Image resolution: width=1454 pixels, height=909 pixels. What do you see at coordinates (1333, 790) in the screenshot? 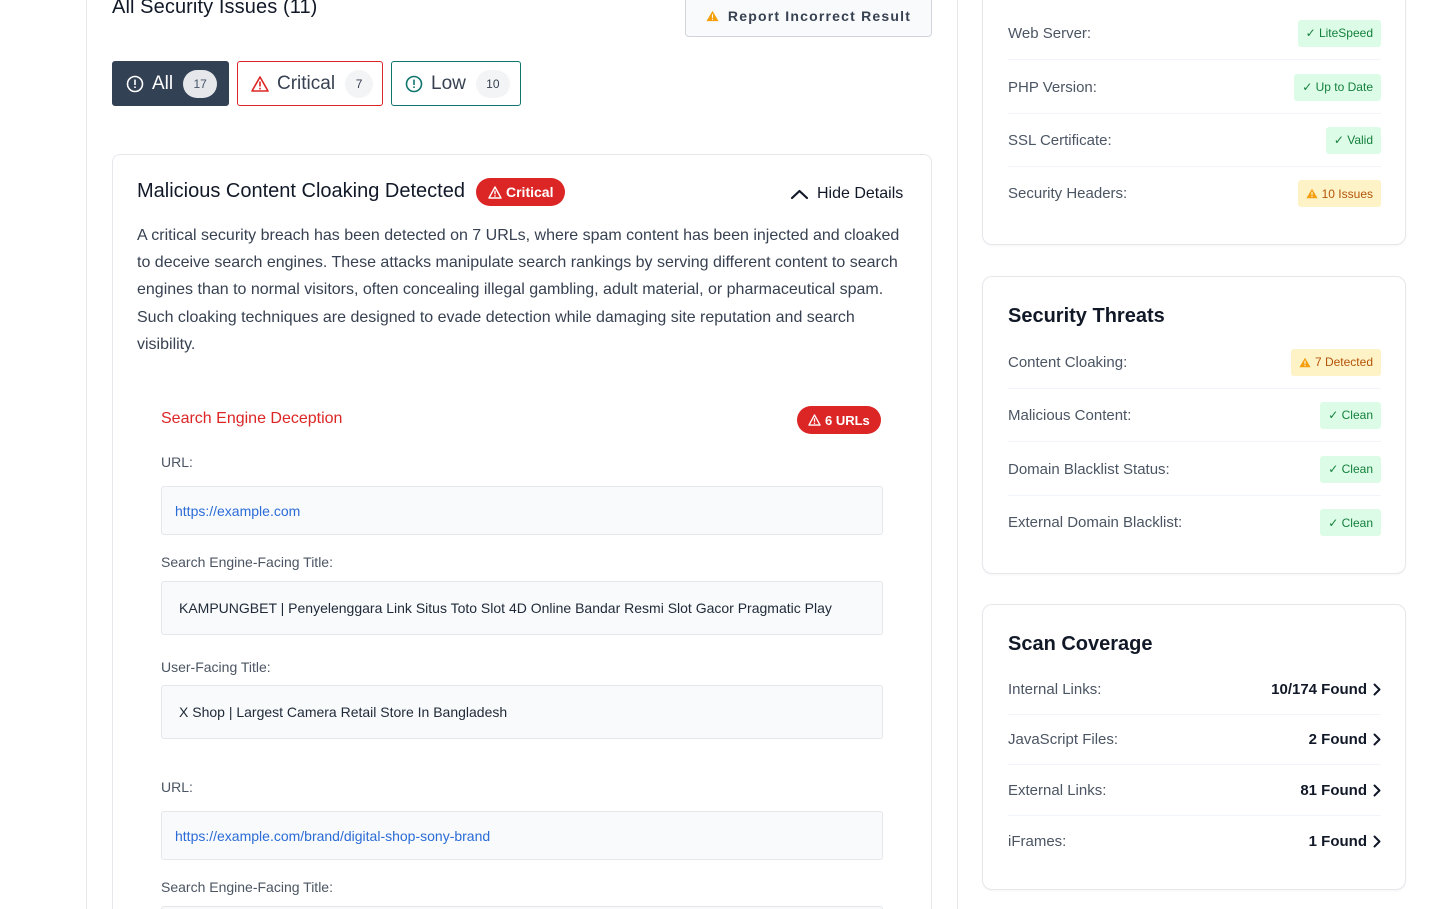
I see `found-label: 81 Found` at bounding box center [1333, 790].